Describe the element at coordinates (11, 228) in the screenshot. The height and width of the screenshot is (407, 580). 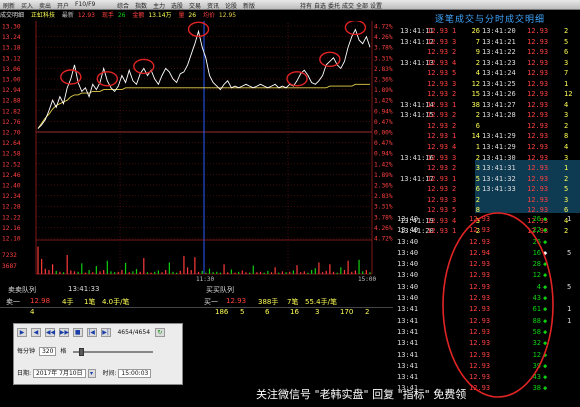
I see `price-tick-label: 12.16` at that location.